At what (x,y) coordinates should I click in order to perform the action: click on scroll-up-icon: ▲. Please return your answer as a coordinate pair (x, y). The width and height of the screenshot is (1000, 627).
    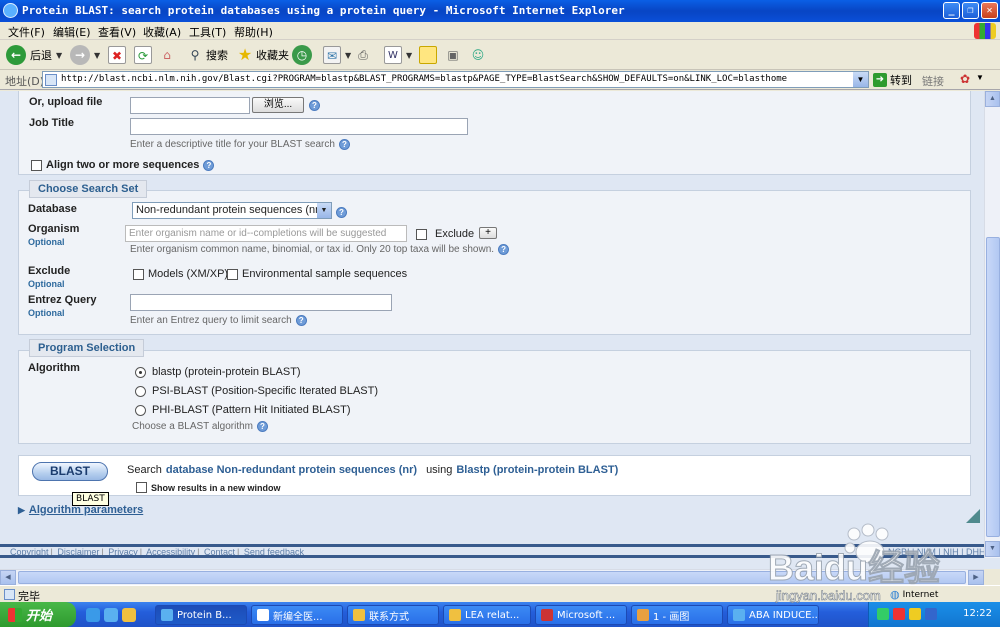
    Looking at the image, I should click on (992, 99).